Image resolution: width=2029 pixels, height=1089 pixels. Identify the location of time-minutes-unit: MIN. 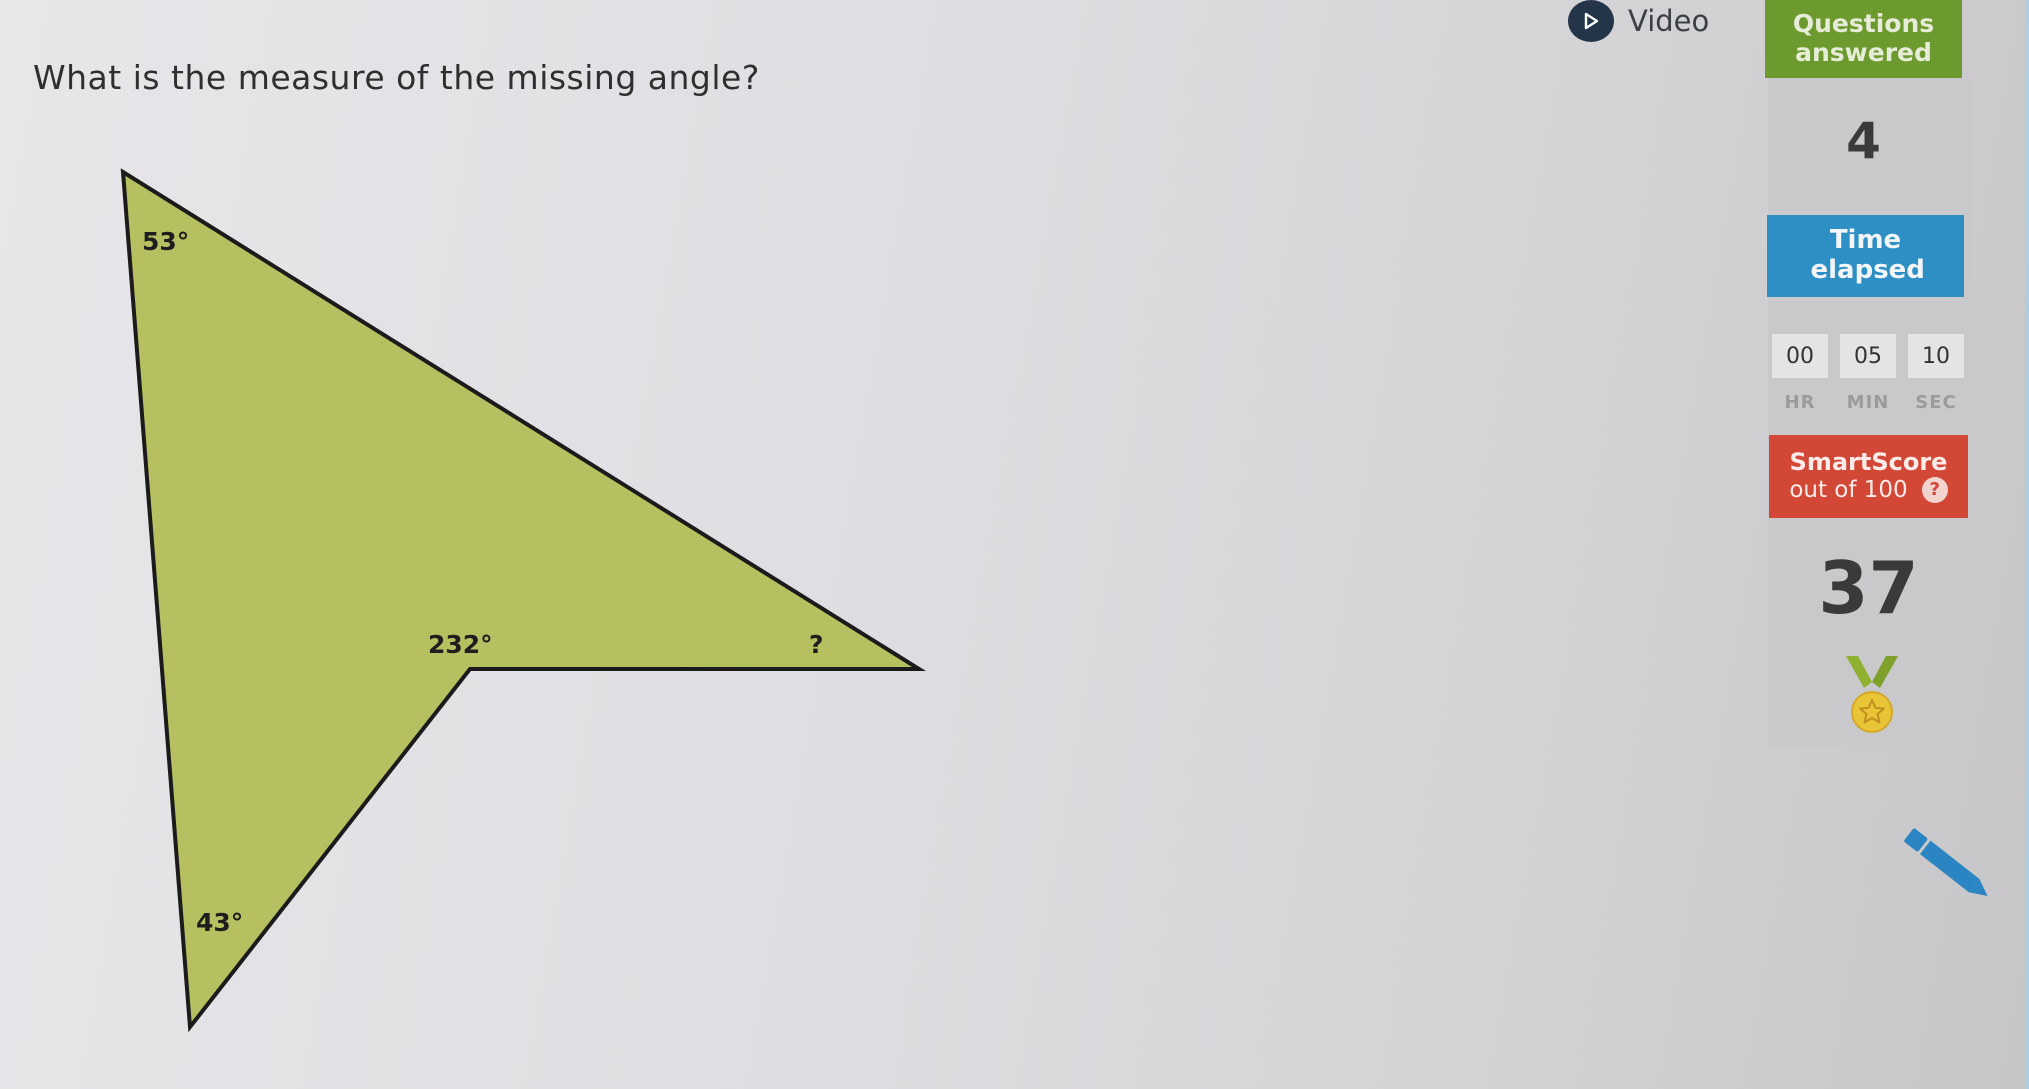
(1868, 402).